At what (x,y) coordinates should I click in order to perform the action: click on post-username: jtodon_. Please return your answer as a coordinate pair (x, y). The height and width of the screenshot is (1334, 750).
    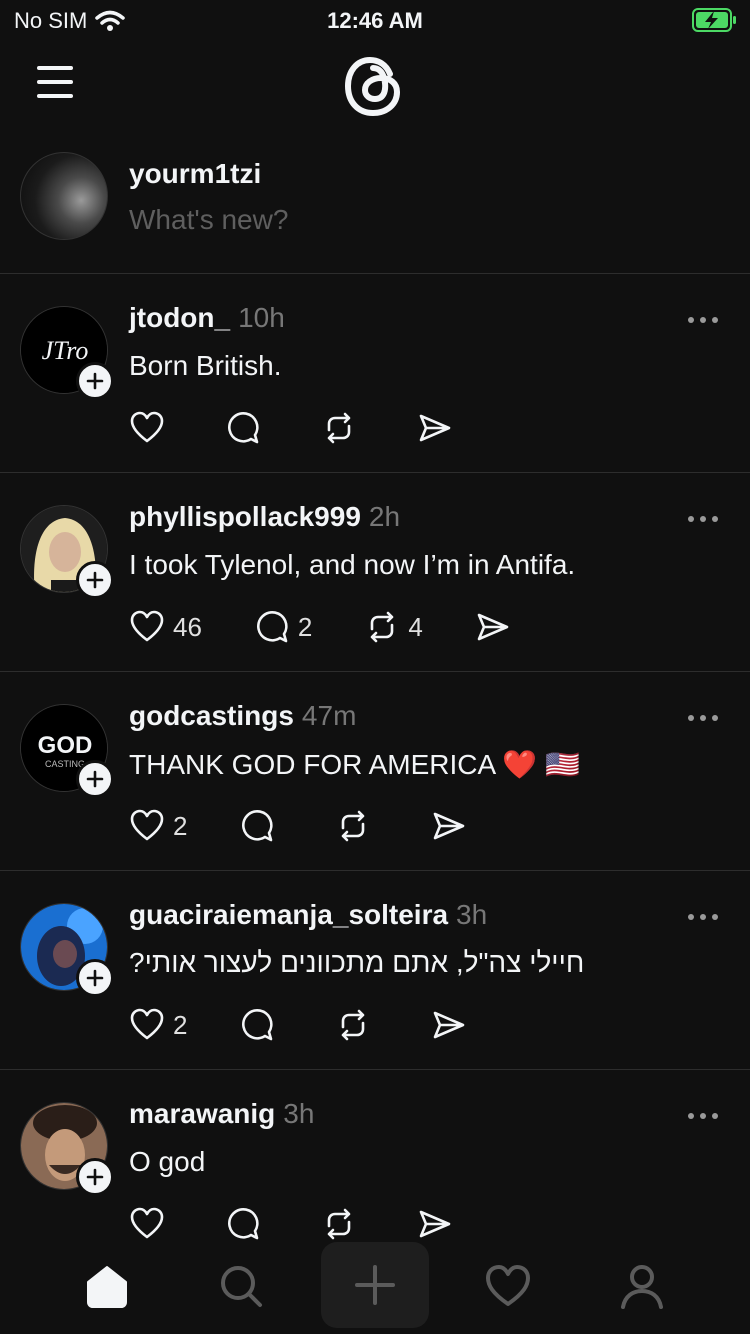
    Looking at the image, I should click on (179, 318).